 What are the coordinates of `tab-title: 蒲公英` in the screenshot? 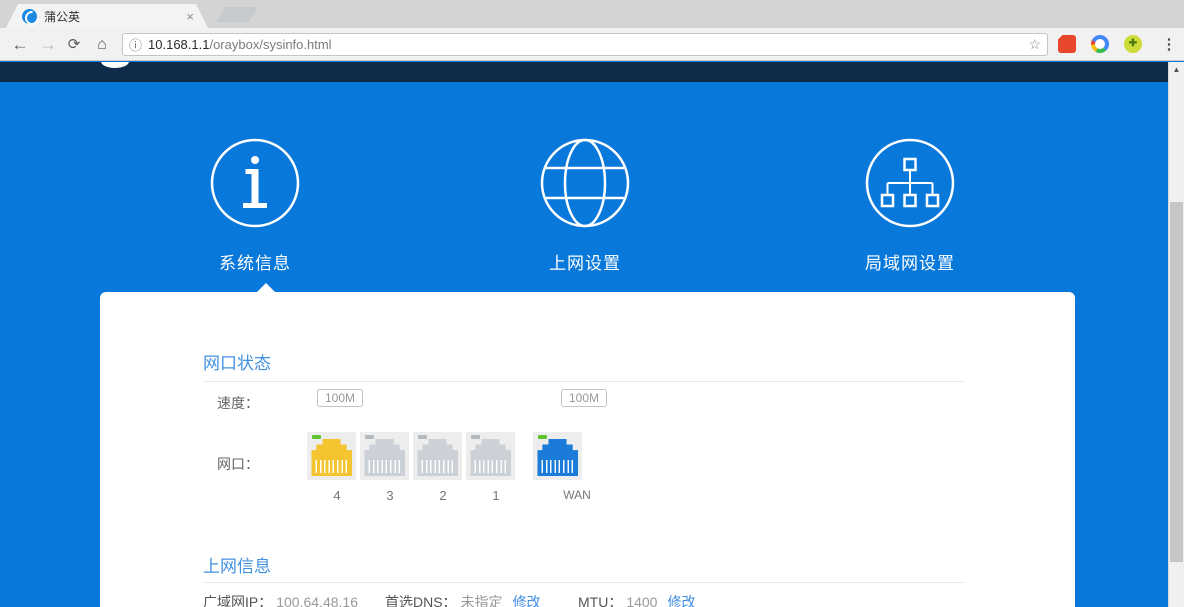 It's located at (62, 16).